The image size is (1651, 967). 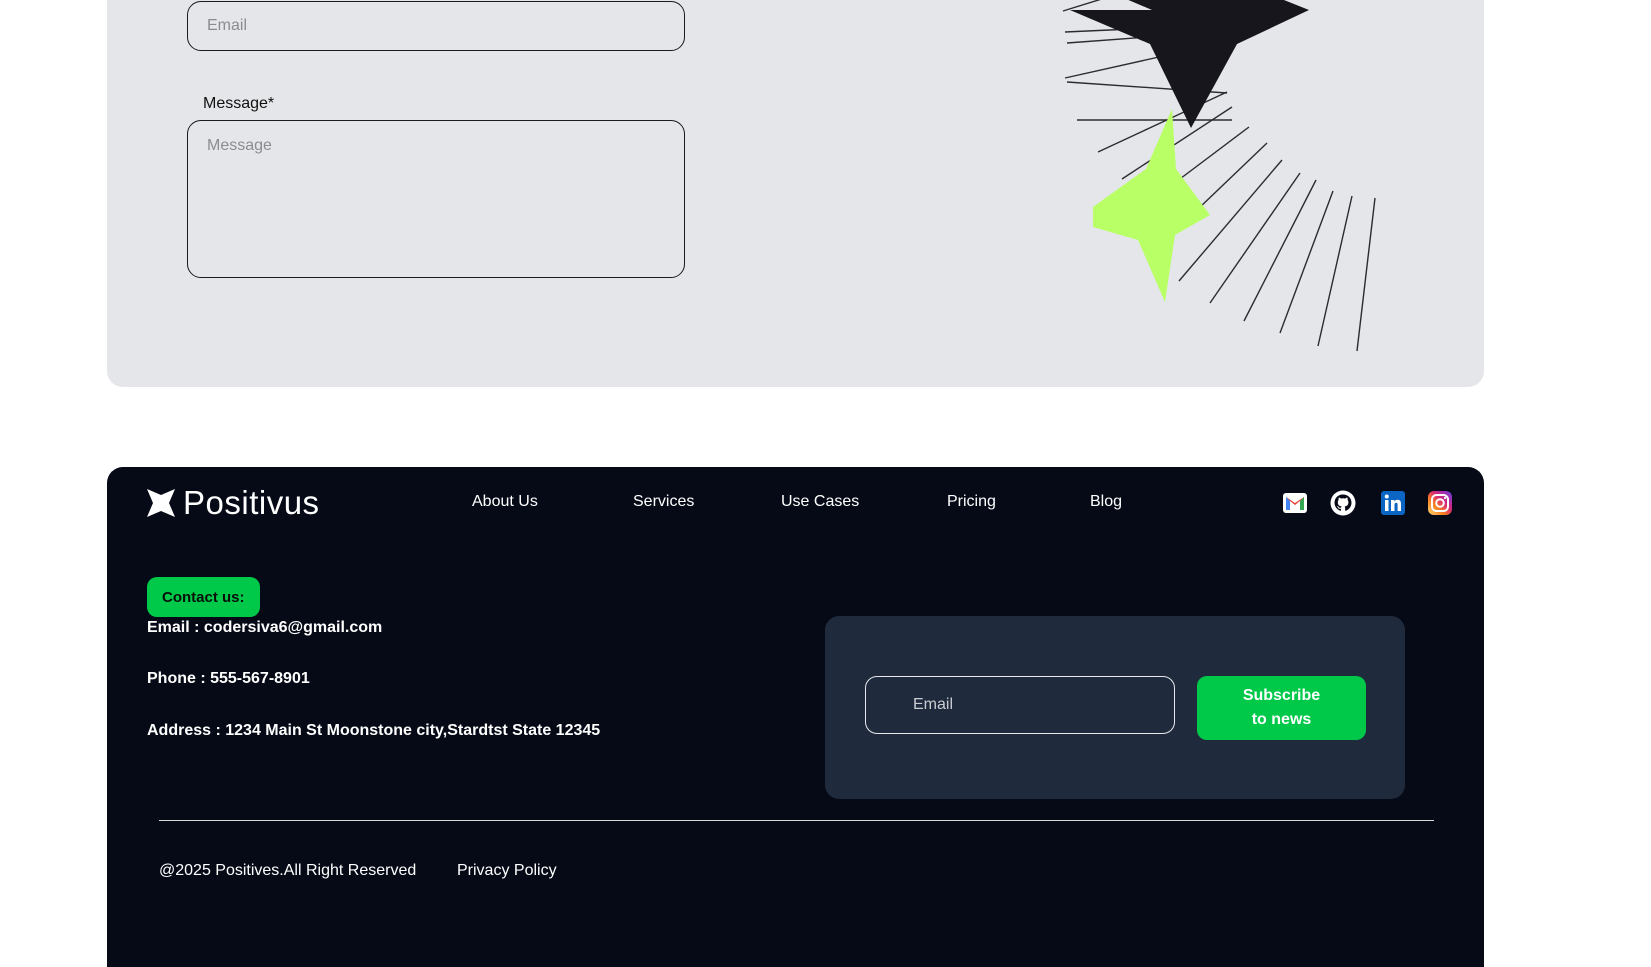 I want to click on subscribe-label-line1: Subscribe, so click(x=1281, y=695).